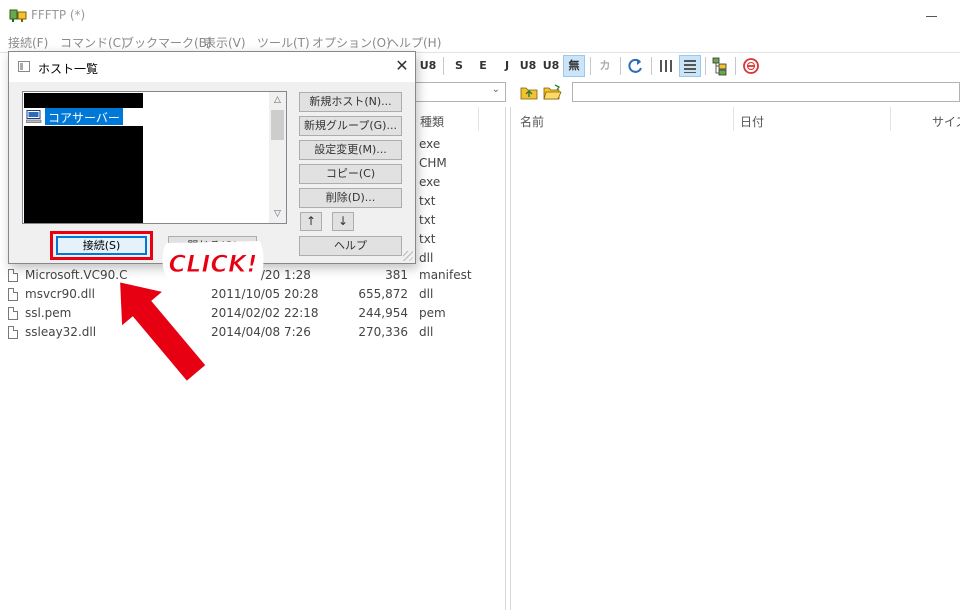 The width and height of the screenshot is (960, 610). Describe the element at coordinates (154, 157) in the screenshot. I see `host-list: コアサーバー △ ▽` at that location.